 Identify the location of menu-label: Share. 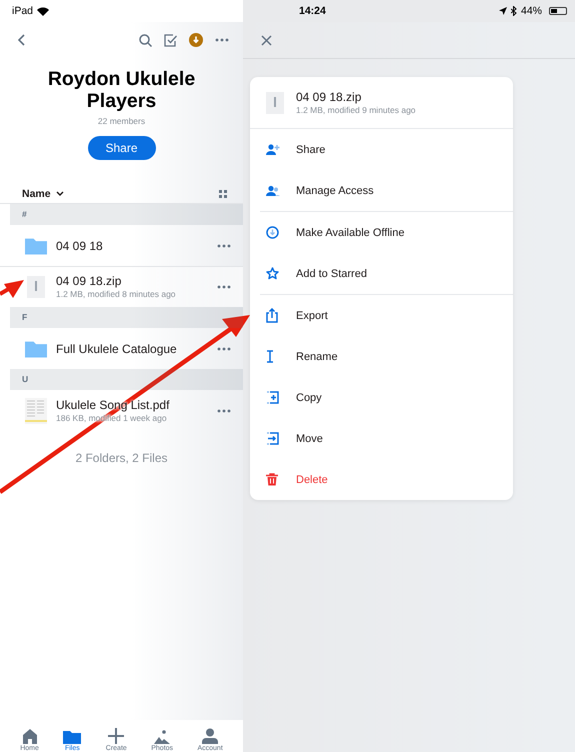
(311, 150).